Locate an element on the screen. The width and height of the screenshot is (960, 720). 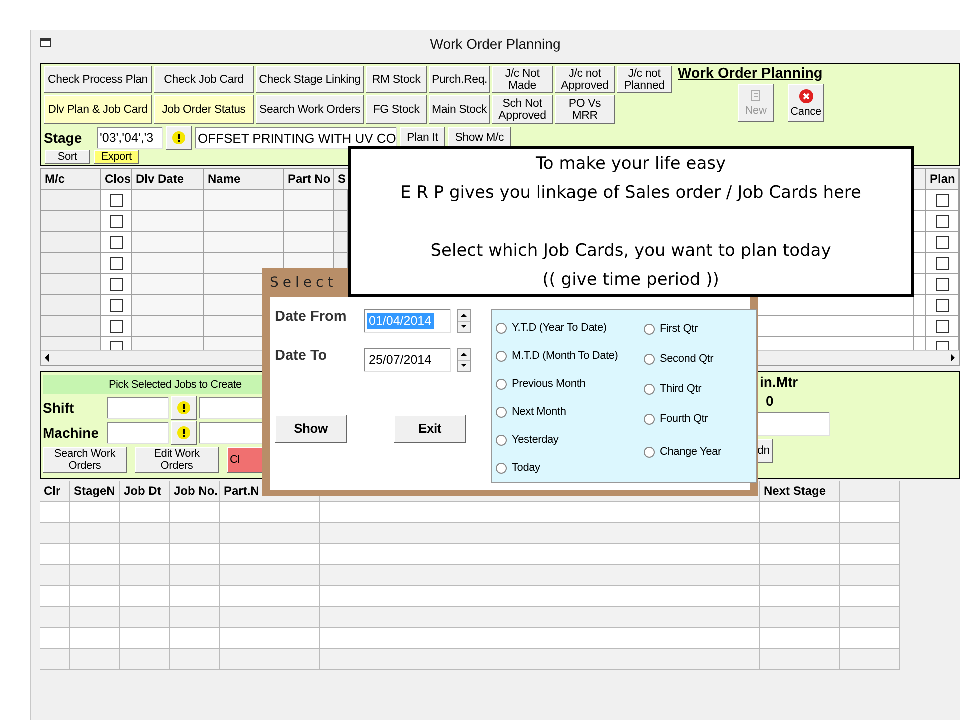
callout-text: To make your life easy is located at coordinates (631, 164).